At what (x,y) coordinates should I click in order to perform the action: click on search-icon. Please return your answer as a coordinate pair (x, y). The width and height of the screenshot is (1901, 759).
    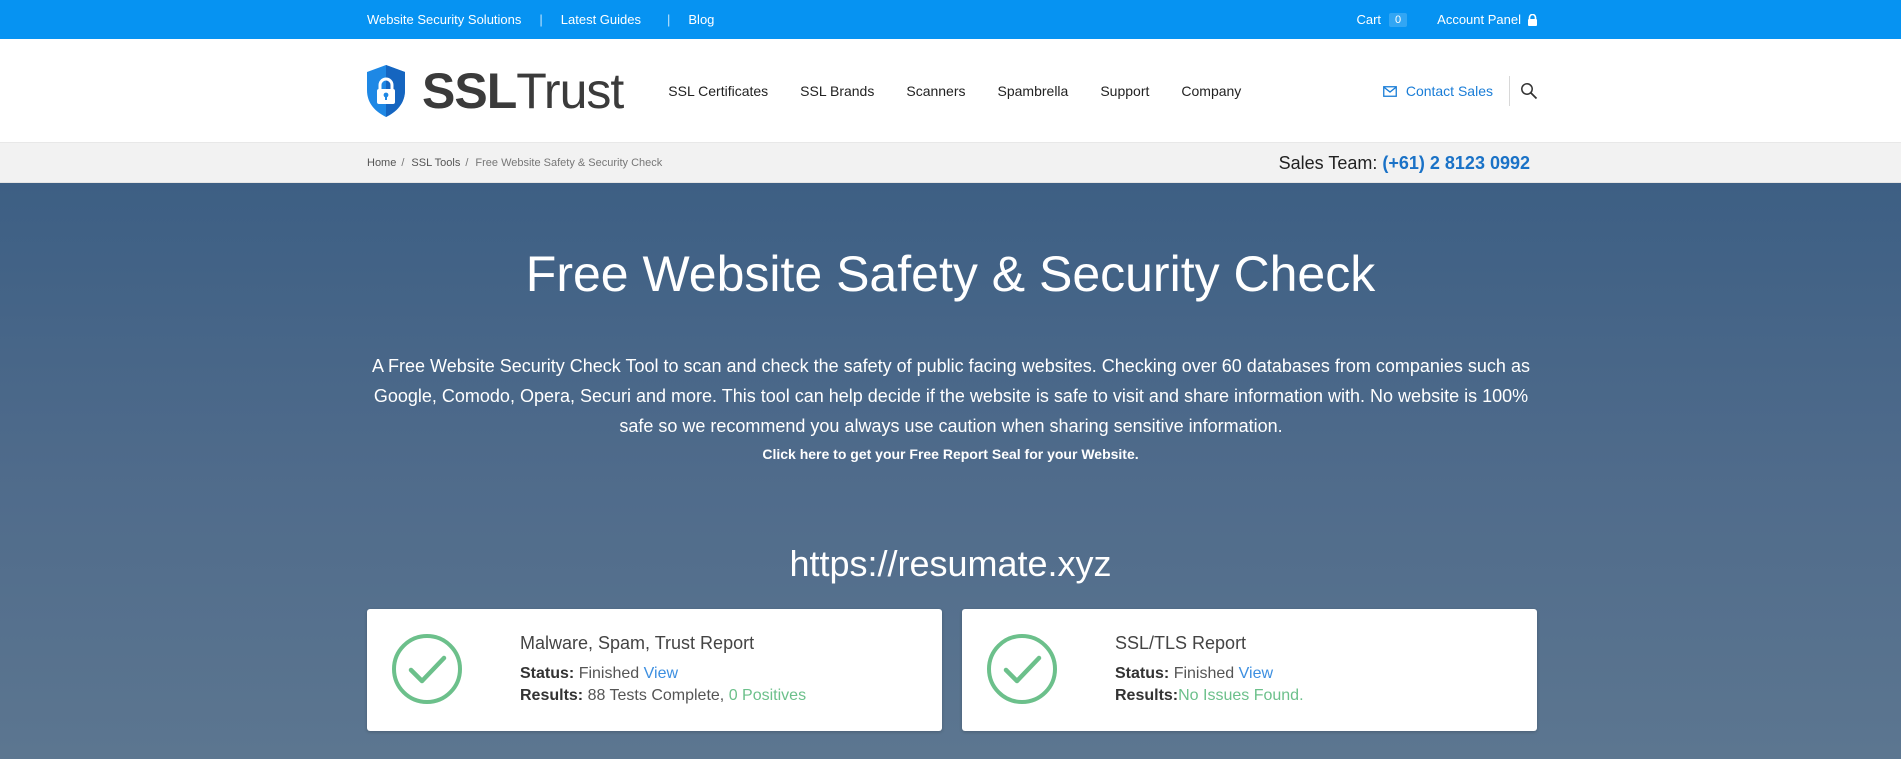
    Looking at the image, I should click on (1529, 91).